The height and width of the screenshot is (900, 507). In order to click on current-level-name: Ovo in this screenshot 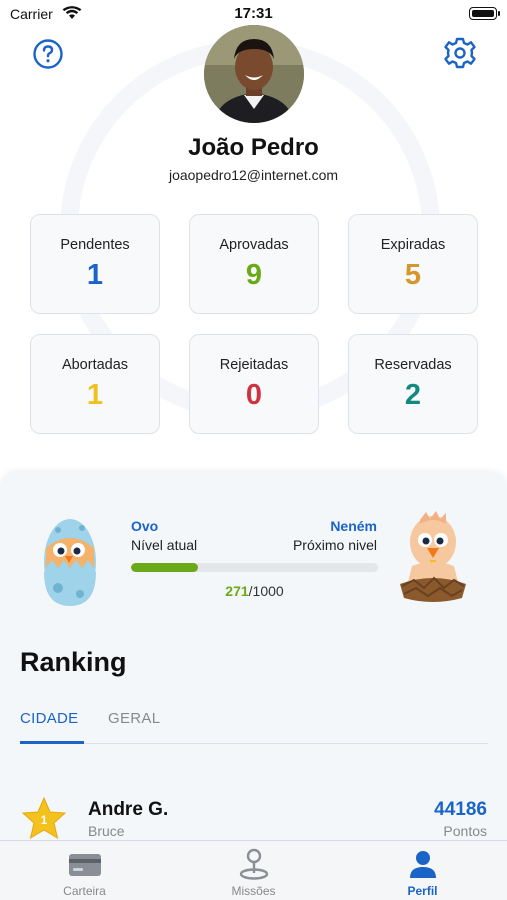, I will do `click(145, 526)`.